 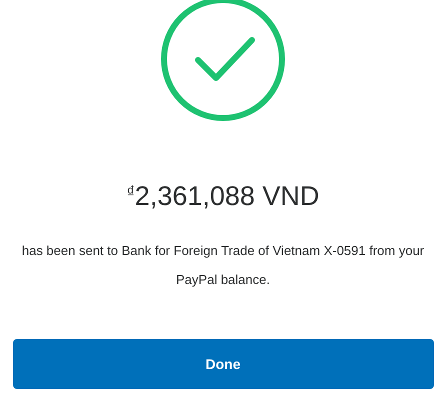 What do you see at coordinates (223, 364) in the screenshot?
I see `done-button: Done` at bounding box center [223, 364].